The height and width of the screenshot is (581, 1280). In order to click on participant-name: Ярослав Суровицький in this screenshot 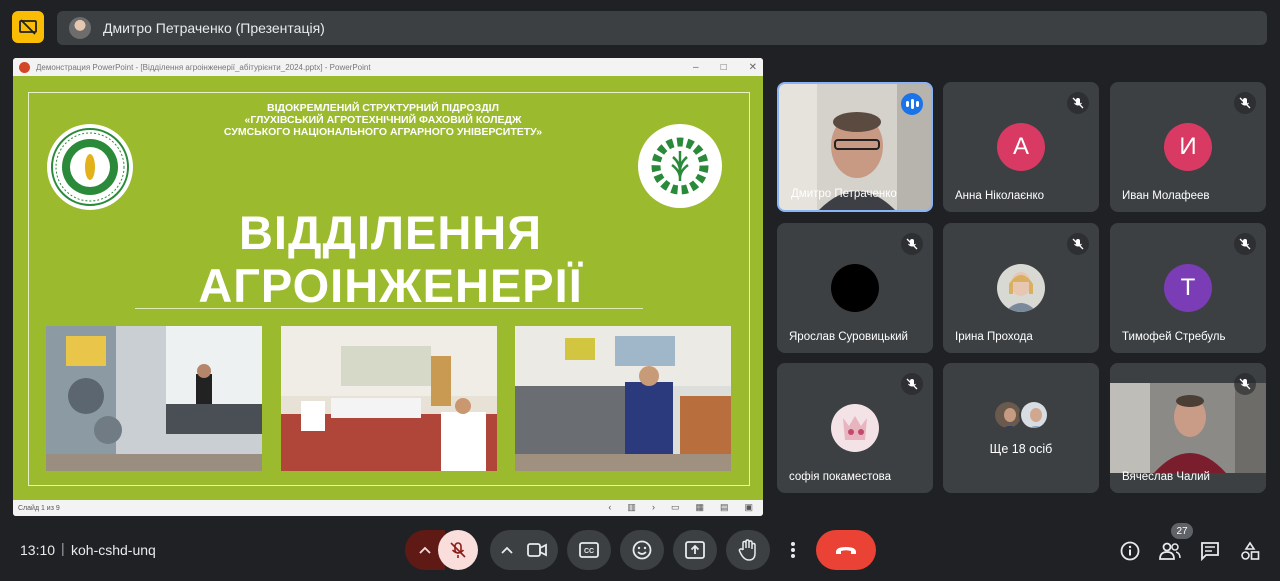, I will do `click(848, 337)`.